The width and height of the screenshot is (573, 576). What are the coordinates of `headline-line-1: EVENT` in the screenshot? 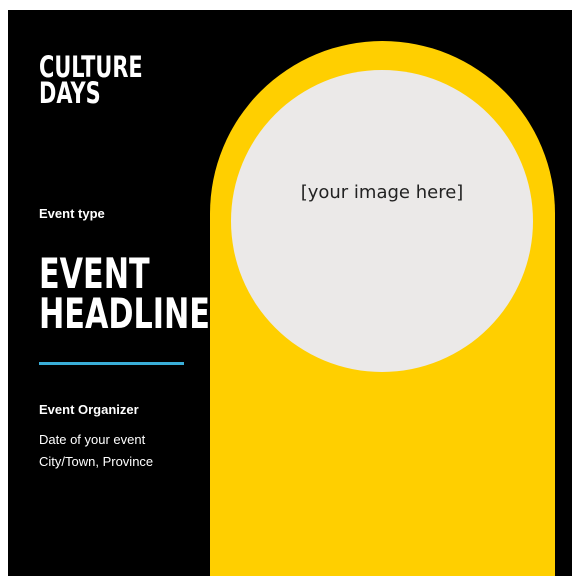 It's located at (94, 273).